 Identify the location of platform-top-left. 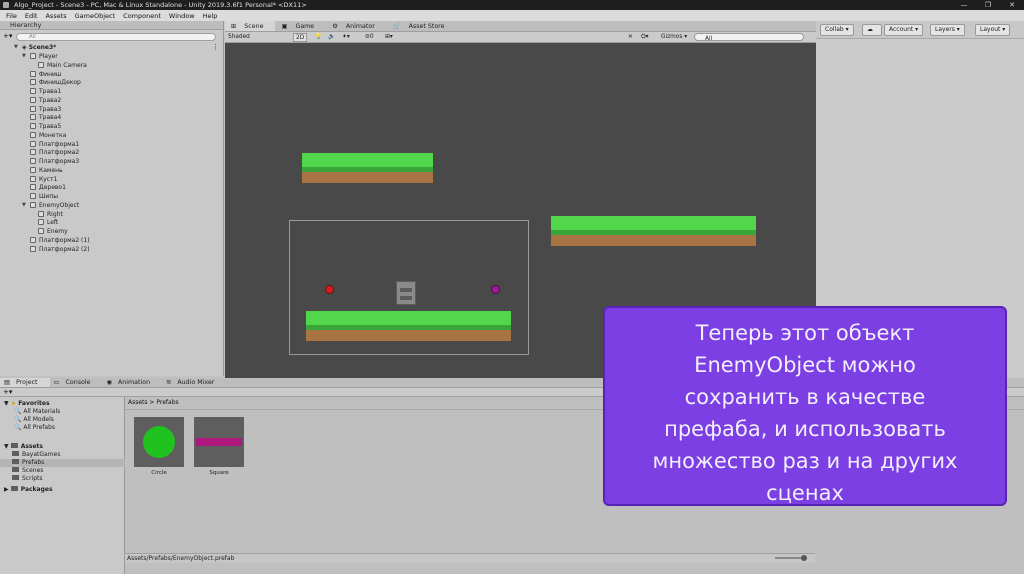
(367, 168).